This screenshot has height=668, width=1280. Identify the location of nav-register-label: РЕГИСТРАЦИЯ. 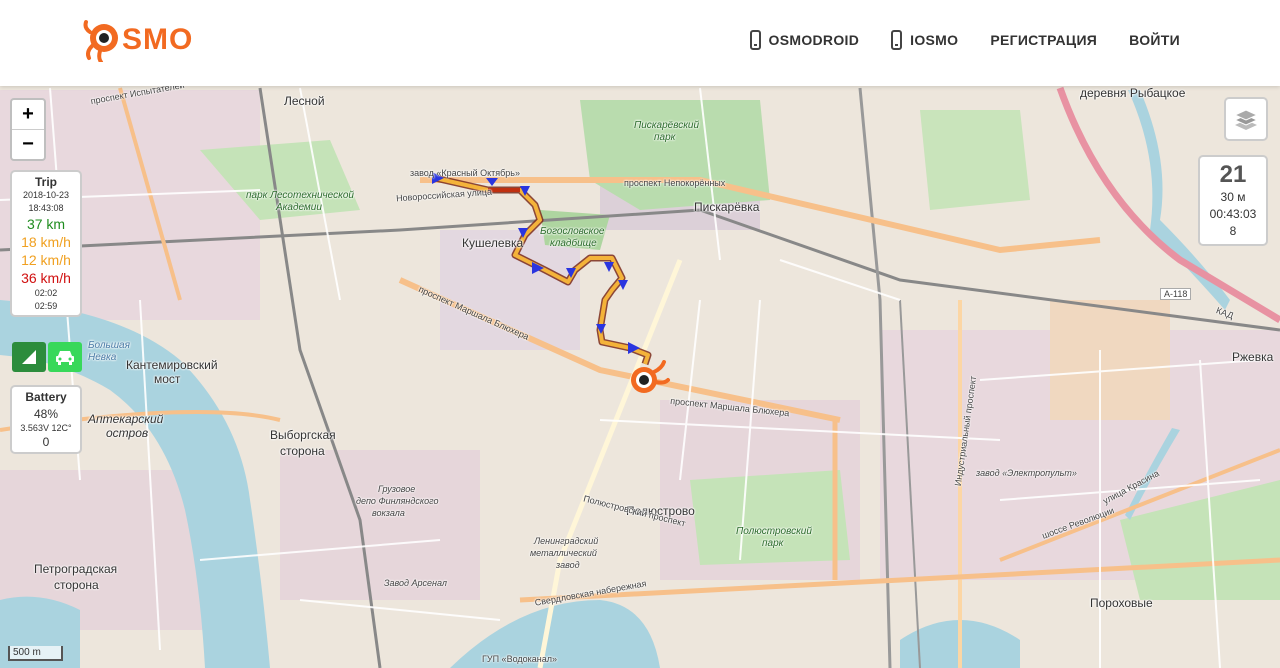
(1044, 40).